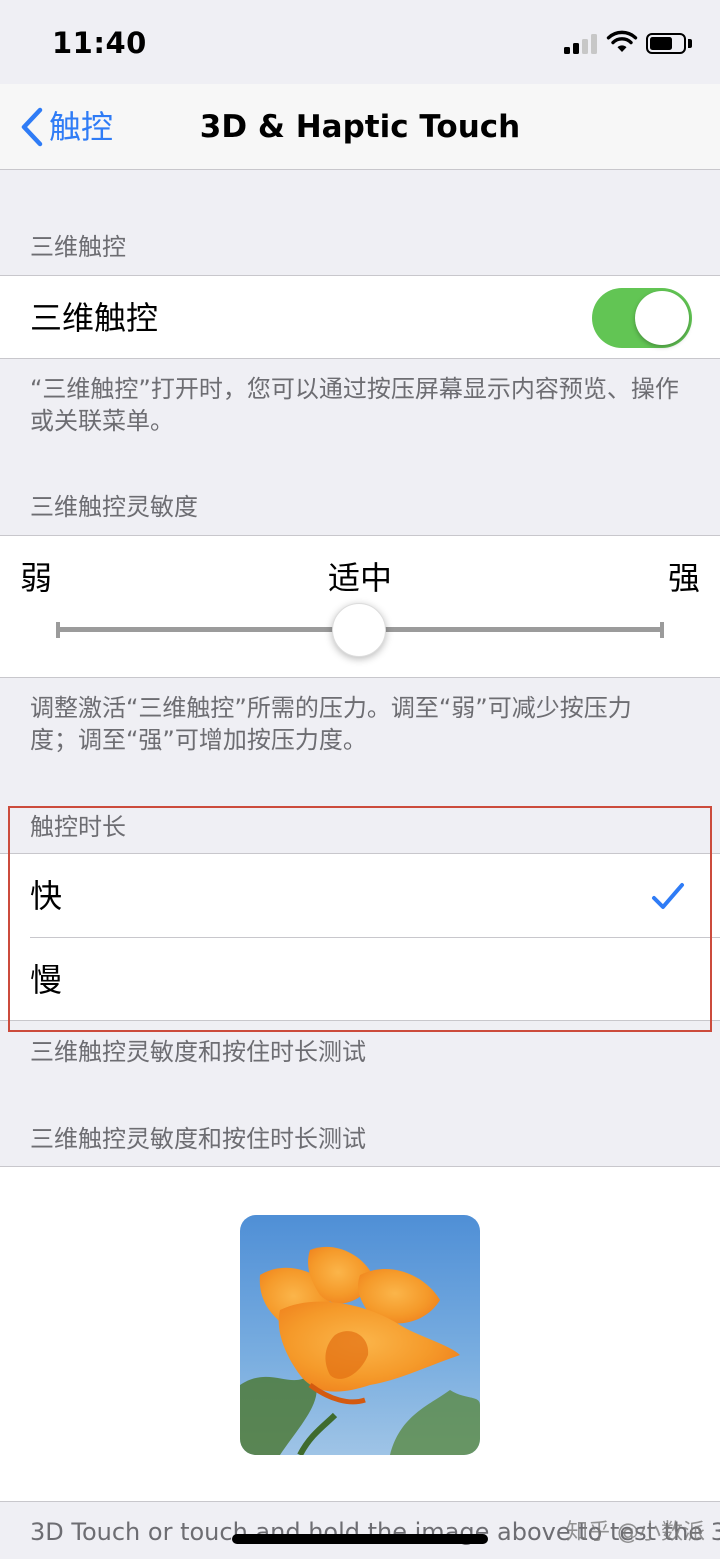 This screenshot has height=1559, width=720. I want to click on sensitivity-label-medium: 适中, so click(360, 578).